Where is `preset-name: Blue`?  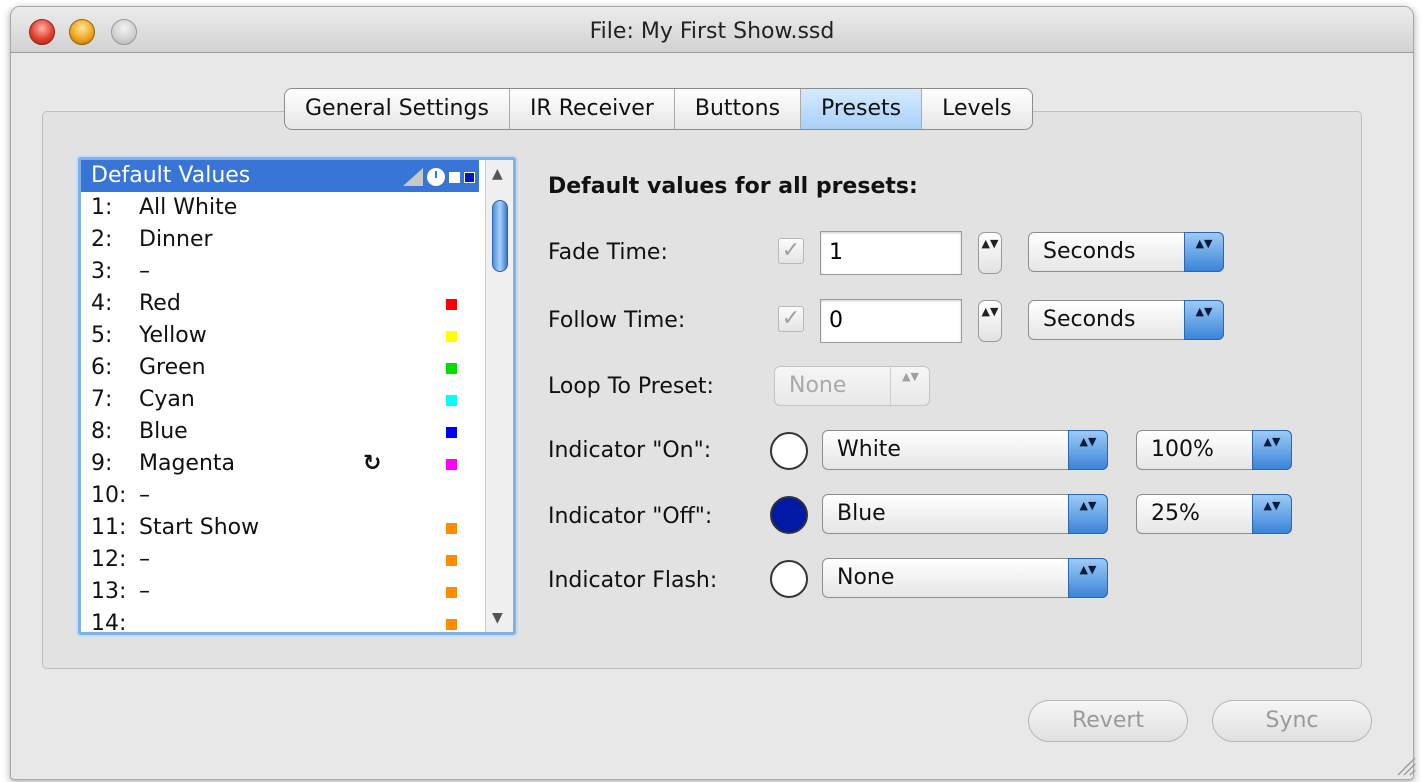 preset-name: Blue is located at coordinates (163, 431).